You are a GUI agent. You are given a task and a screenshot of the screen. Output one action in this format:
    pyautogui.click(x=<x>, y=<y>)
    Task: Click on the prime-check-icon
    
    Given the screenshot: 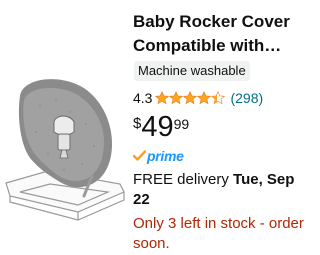 What is the action you would take?
    pyautogui.click(x=139, y=155)
    